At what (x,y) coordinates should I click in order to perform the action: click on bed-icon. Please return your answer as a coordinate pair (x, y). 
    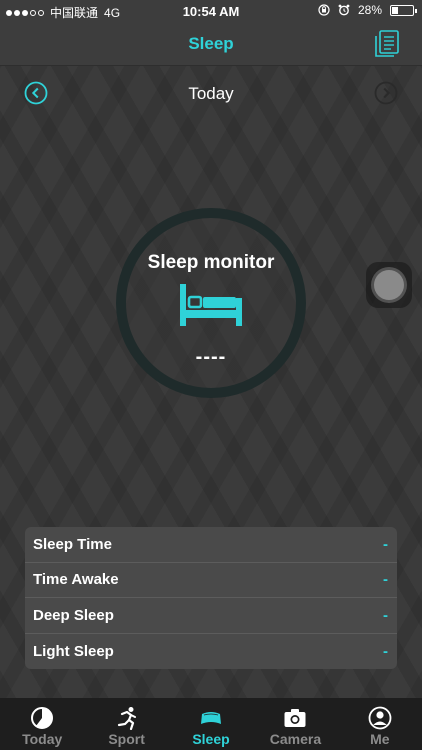
    Looking at the image, I should click on (211, 305).